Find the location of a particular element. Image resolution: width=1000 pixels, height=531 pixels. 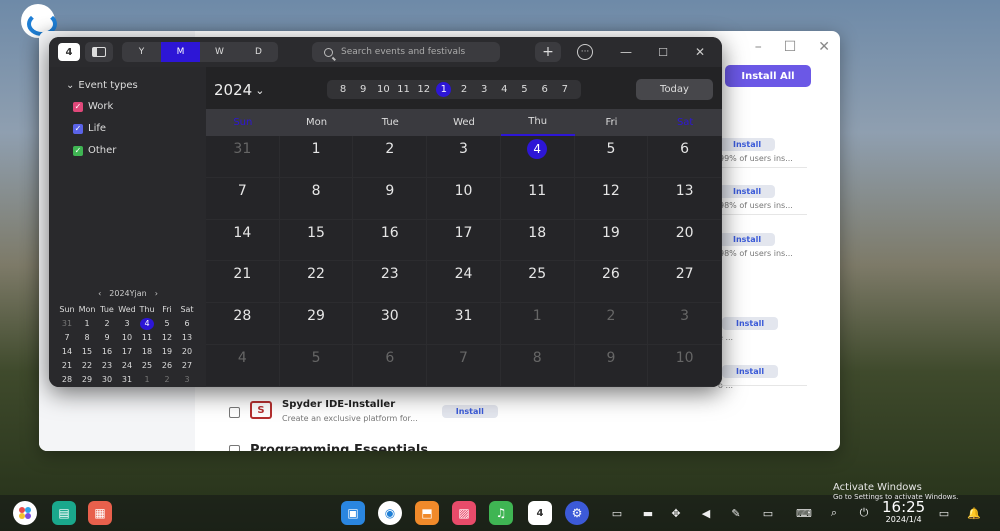

mini-day: 20 is located at coordinates (187, 352).